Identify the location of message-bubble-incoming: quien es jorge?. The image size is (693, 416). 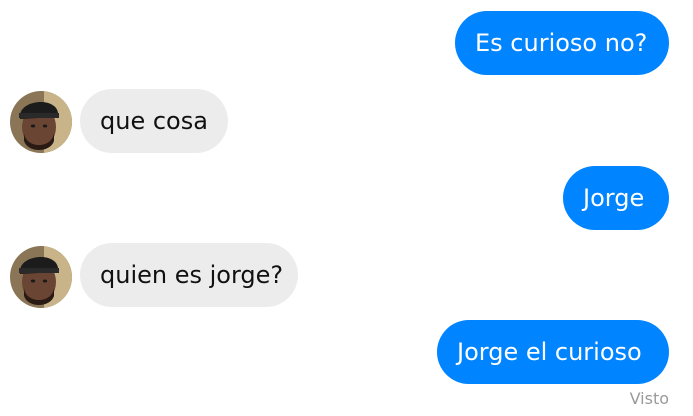
(189, 275).